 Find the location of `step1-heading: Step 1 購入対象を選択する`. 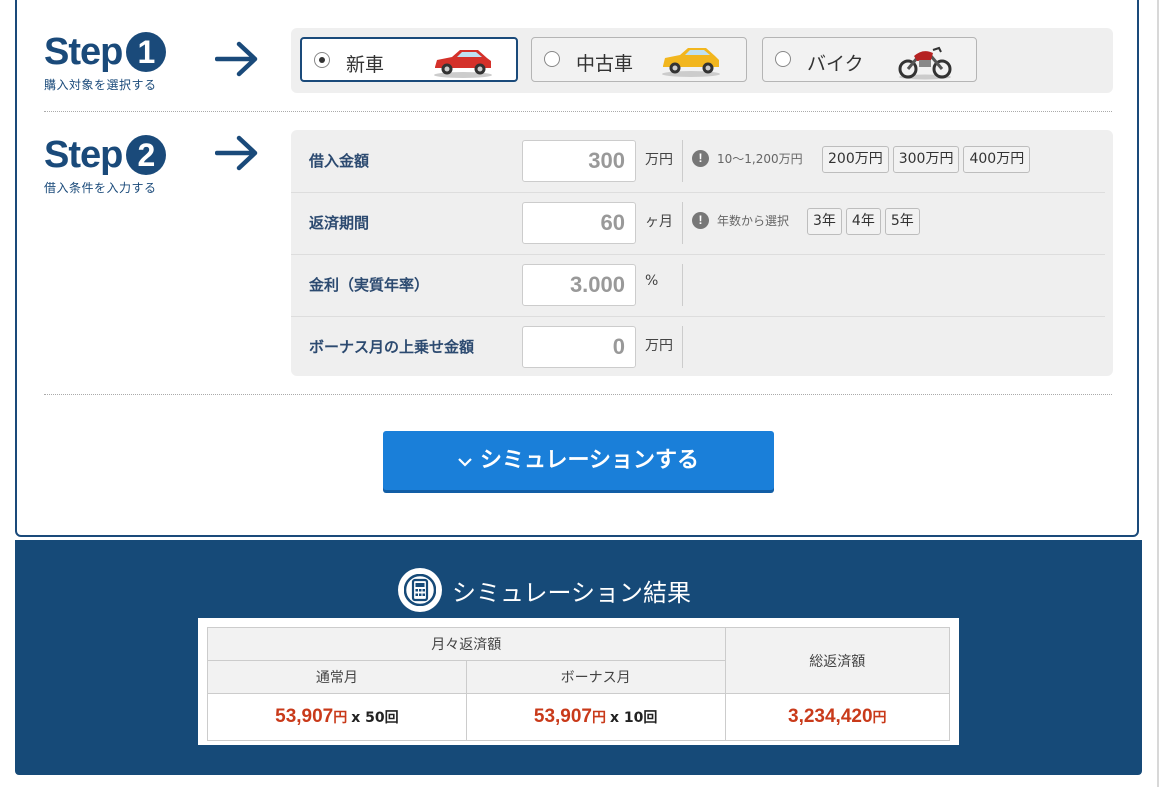

step1-heading: Step 1 購入対象を選択する is located at coordinates (105, 62).